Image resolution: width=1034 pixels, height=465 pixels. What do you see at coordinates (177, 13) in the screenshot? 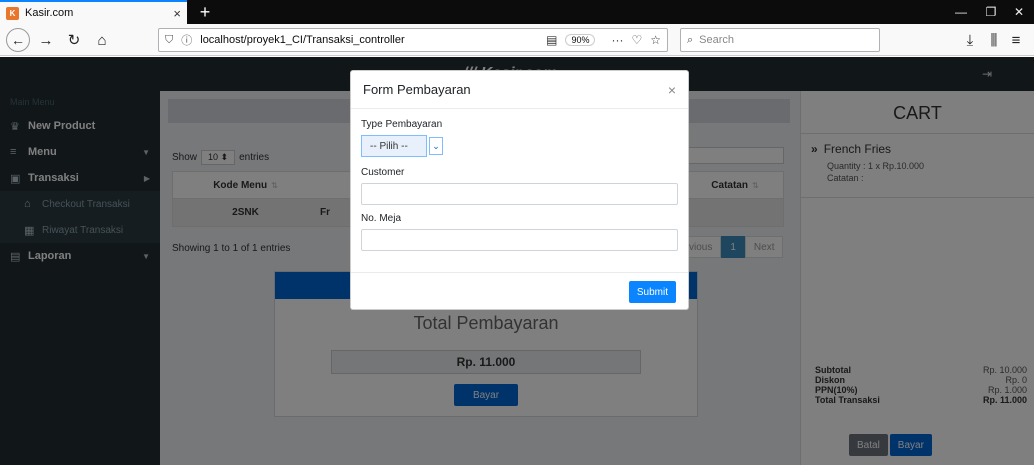
I see `tab-close-button: ×` at bounding box center [177, 13].